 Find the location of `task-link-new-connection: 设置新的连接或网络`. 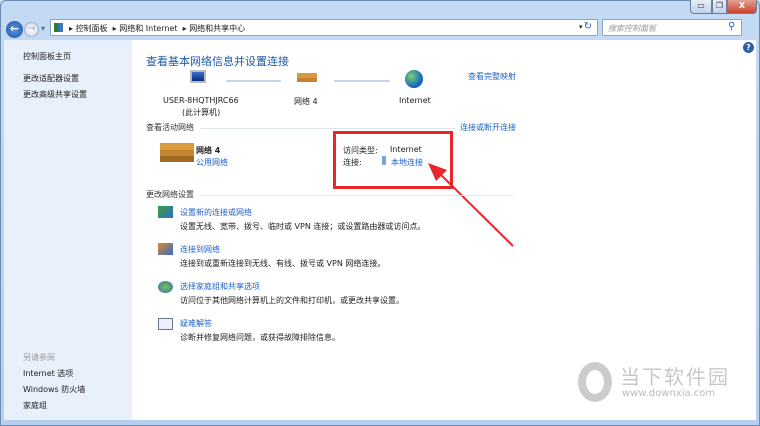

task-link-new-connection: 设置新的连接或网络 is located at coordinates (216, 212).